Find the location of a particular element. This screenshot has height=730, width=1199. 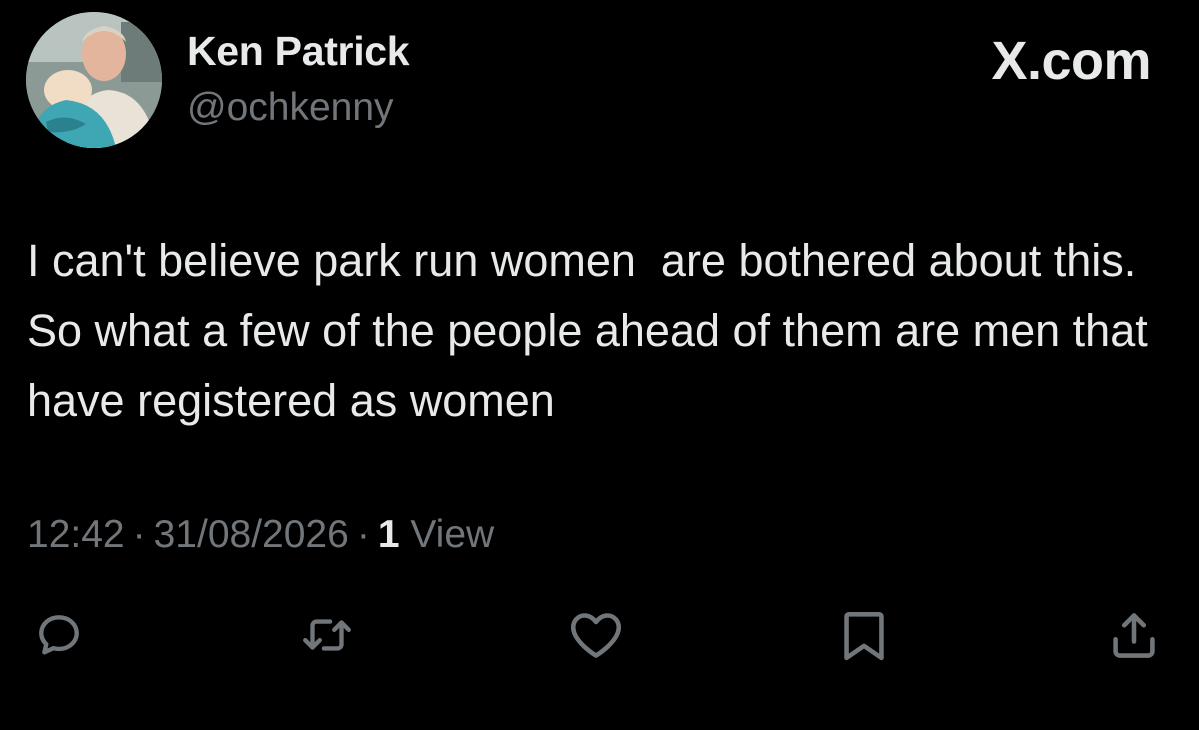

tweet-time: 12:42 is located at coordinates (76, 534).